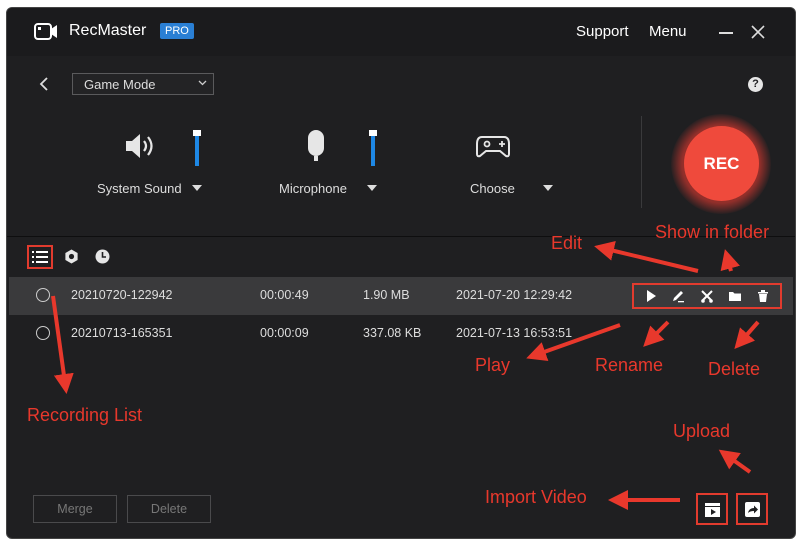 The width and height of the screenshot is (800, 542). I want to click on recording-name: 20210720-122942, so click(122, 295).